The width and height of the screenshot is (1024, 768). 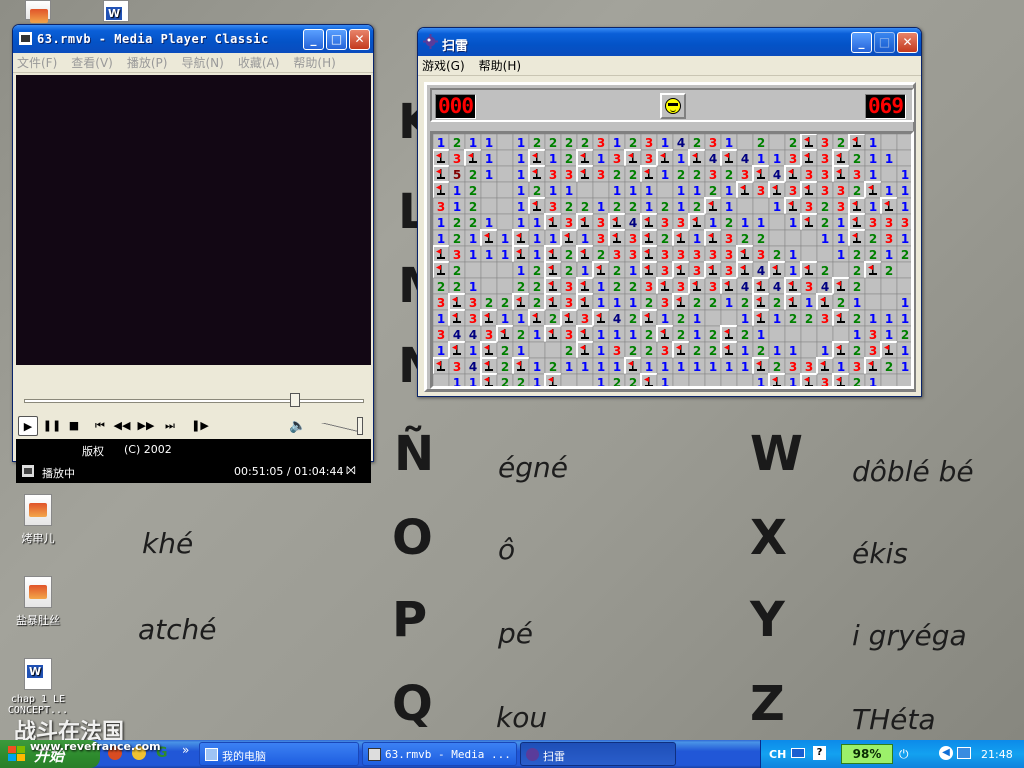 What do you see at coordinates (52, 426) in the screenshot?
I see `pause-button: ❚❚` at bounding box center [52, 426].